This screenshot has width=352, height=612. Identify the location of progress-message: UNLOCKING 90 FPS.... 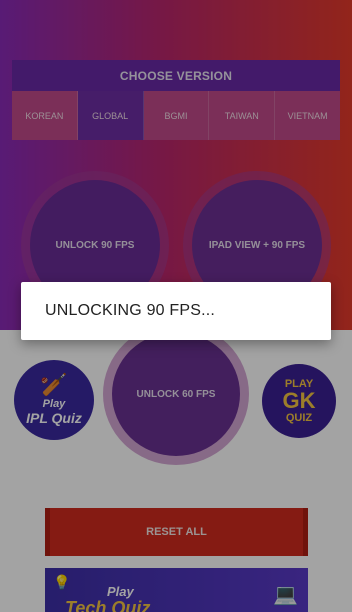
(130, 310).